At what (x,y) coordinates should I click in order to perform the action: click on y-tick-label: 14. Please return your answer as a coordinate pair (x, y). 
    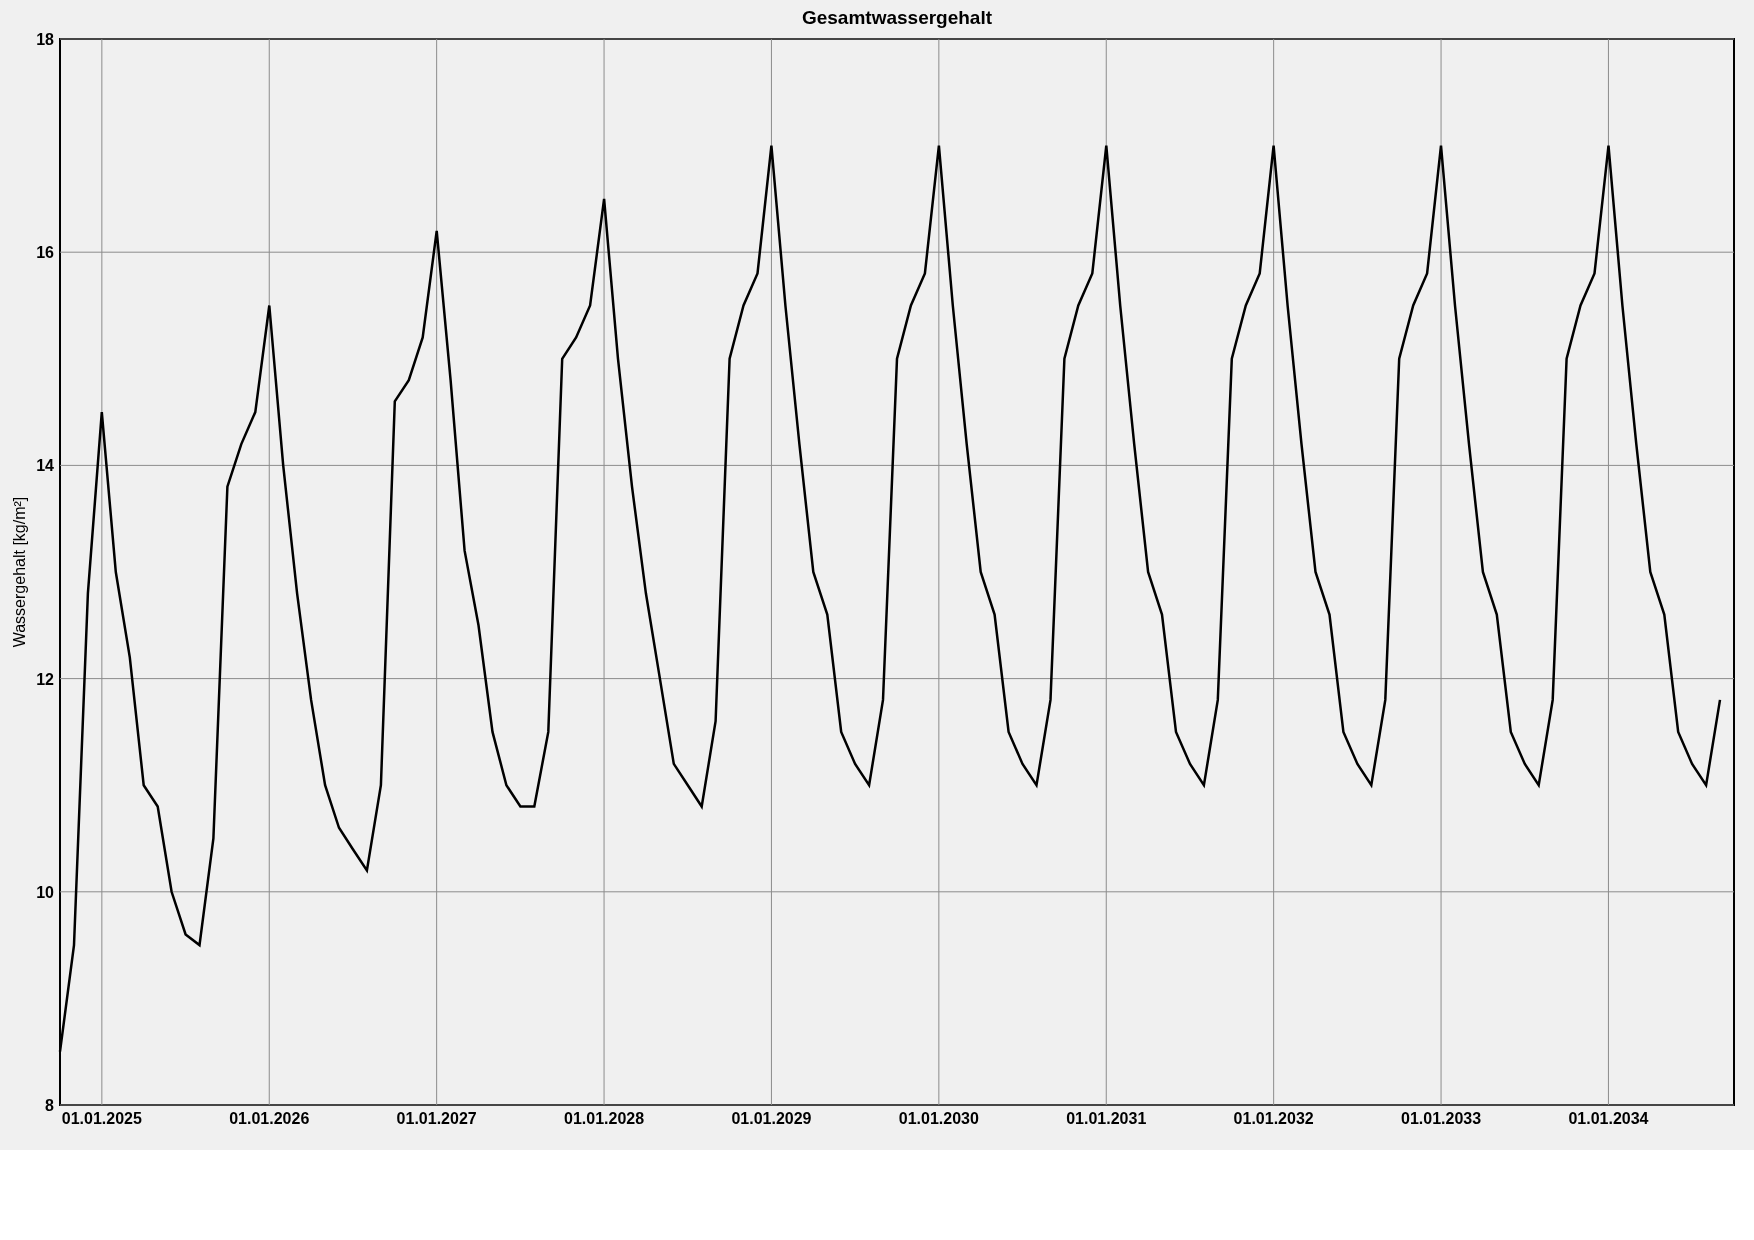
    Looking at the image, I should click on (45, 466).